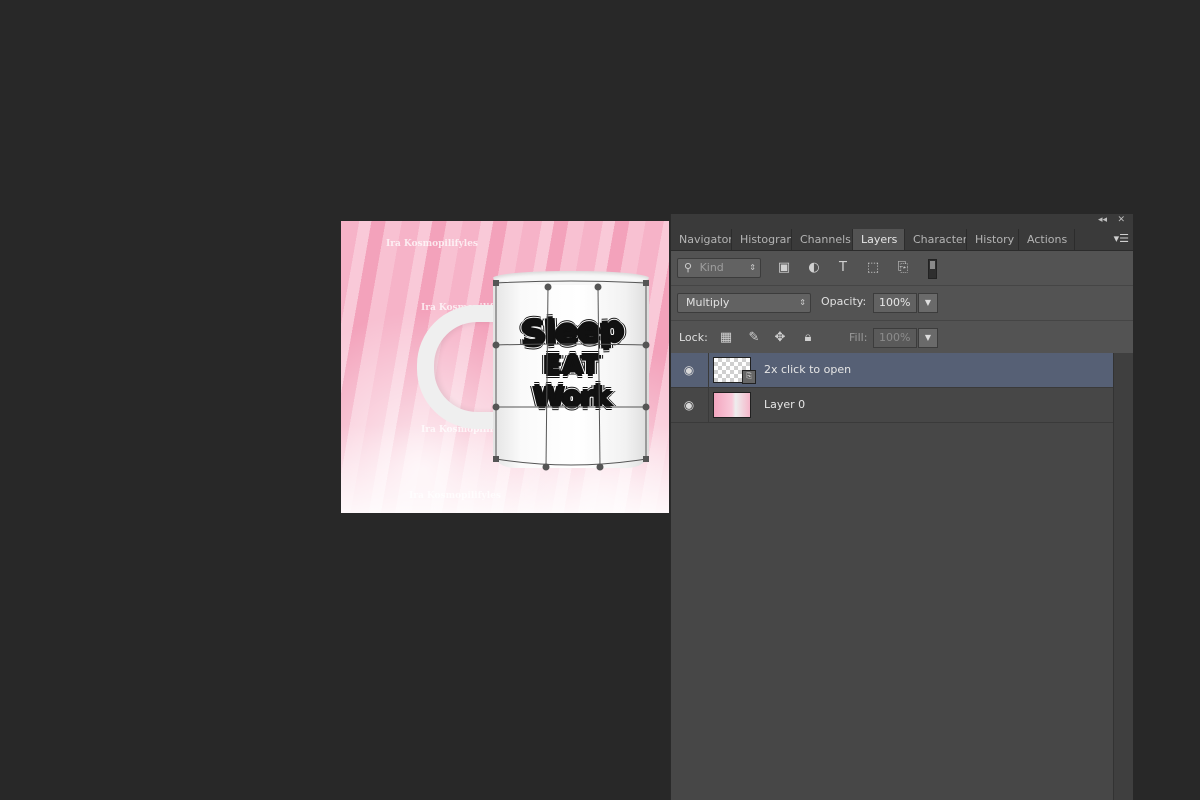 Image resolution: width=1200 pixels, height=800 pixels. What do you see at coordinates (928, 303) in the screenshot?
I see `opacity-dropdown-button: ▼` at bounding box center [928, 303].